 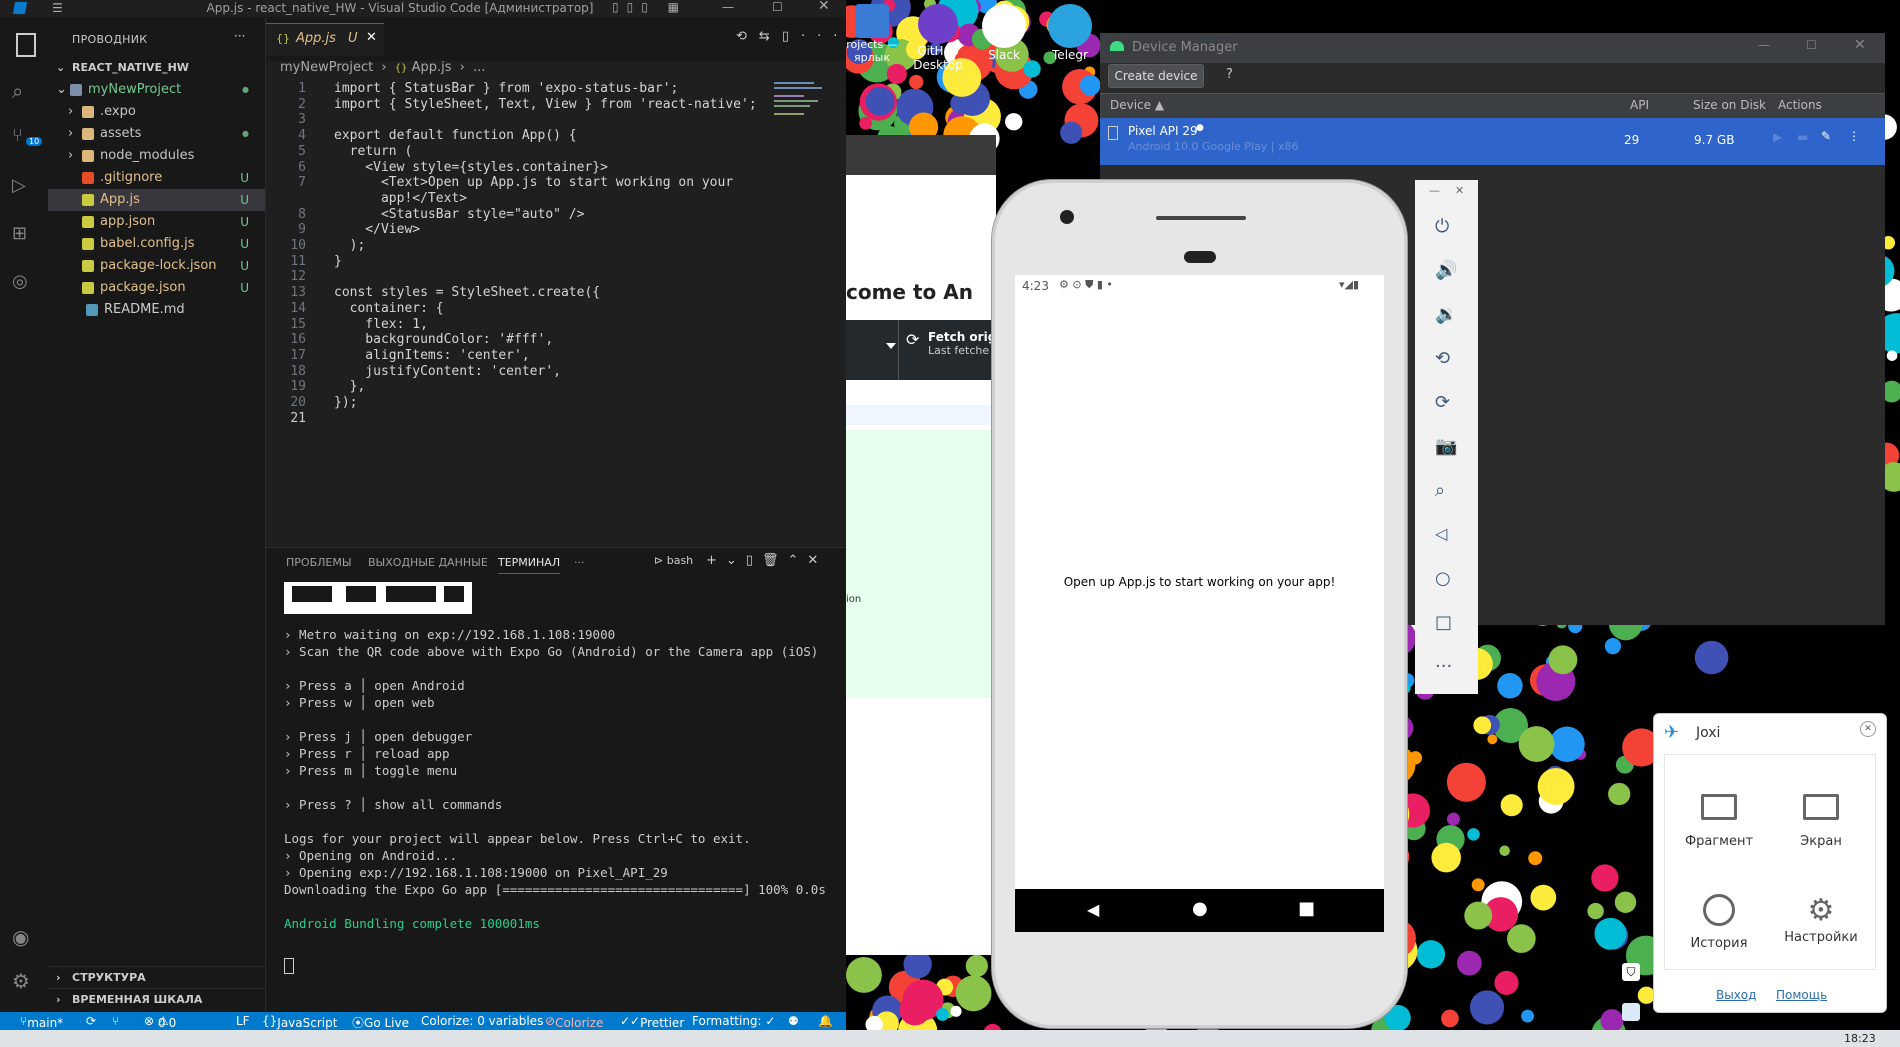 What do you see at coordinates (27, 137) in the screenshot?
I see `source-control-icon: ⑂ 10` at bounding box center [27, 137].